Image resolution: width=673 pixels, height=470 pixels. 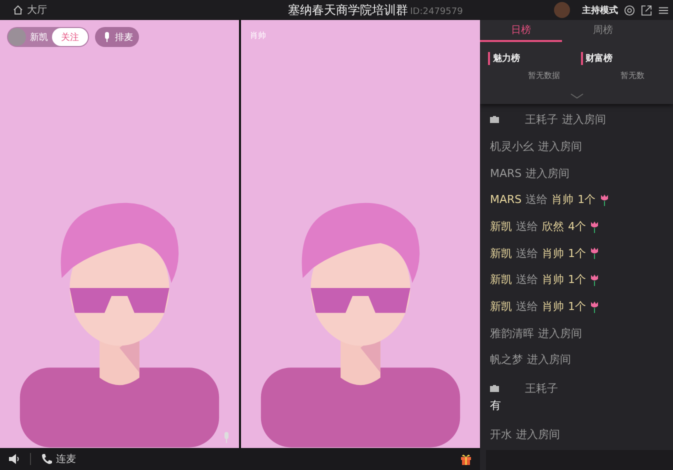 What do you see at coordinates (58, 459) in the screenshot?
I see `mic-link-button: 连麦` at bounding box center [58, 459].